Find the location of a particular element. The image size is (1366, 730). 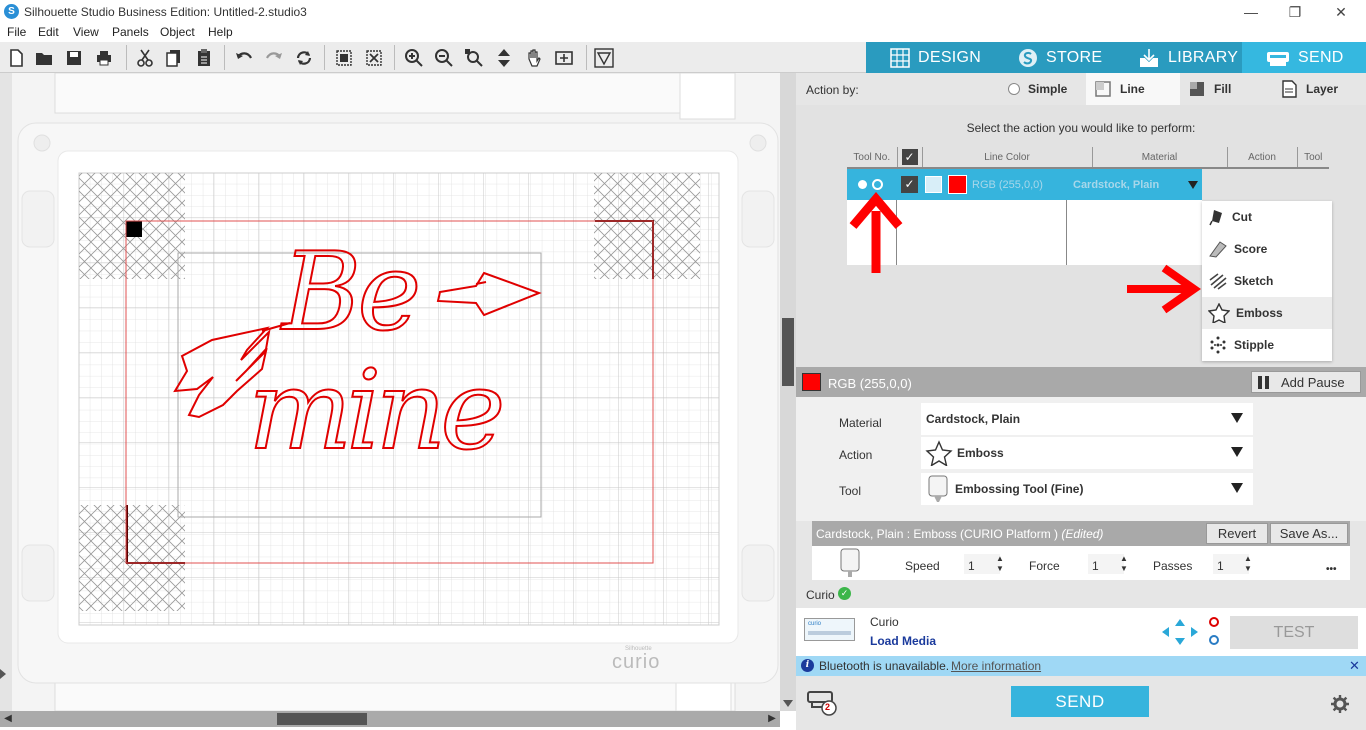

undo-icon is located at coordinates (244, 58).